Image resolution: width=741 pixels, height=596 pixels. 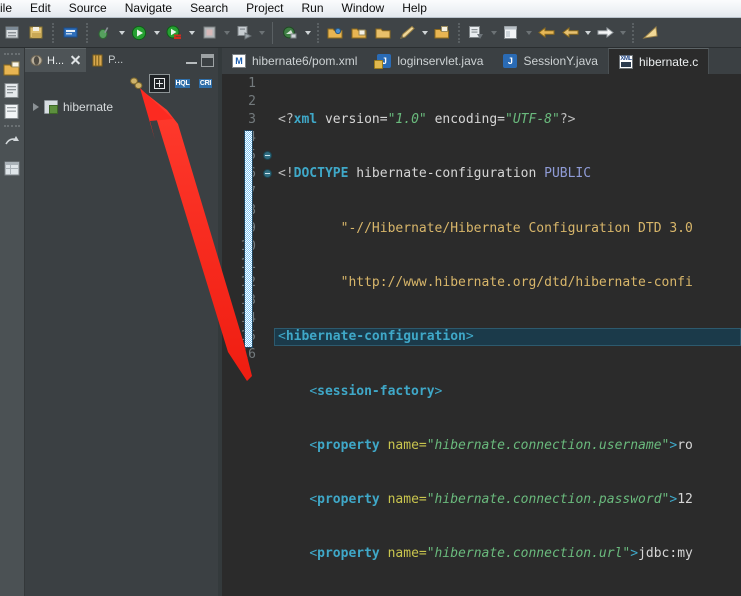 What do you see at coordinates (442, 33) in the screenshot?
I see `new-package-icon` at bounding box center [442, 33].